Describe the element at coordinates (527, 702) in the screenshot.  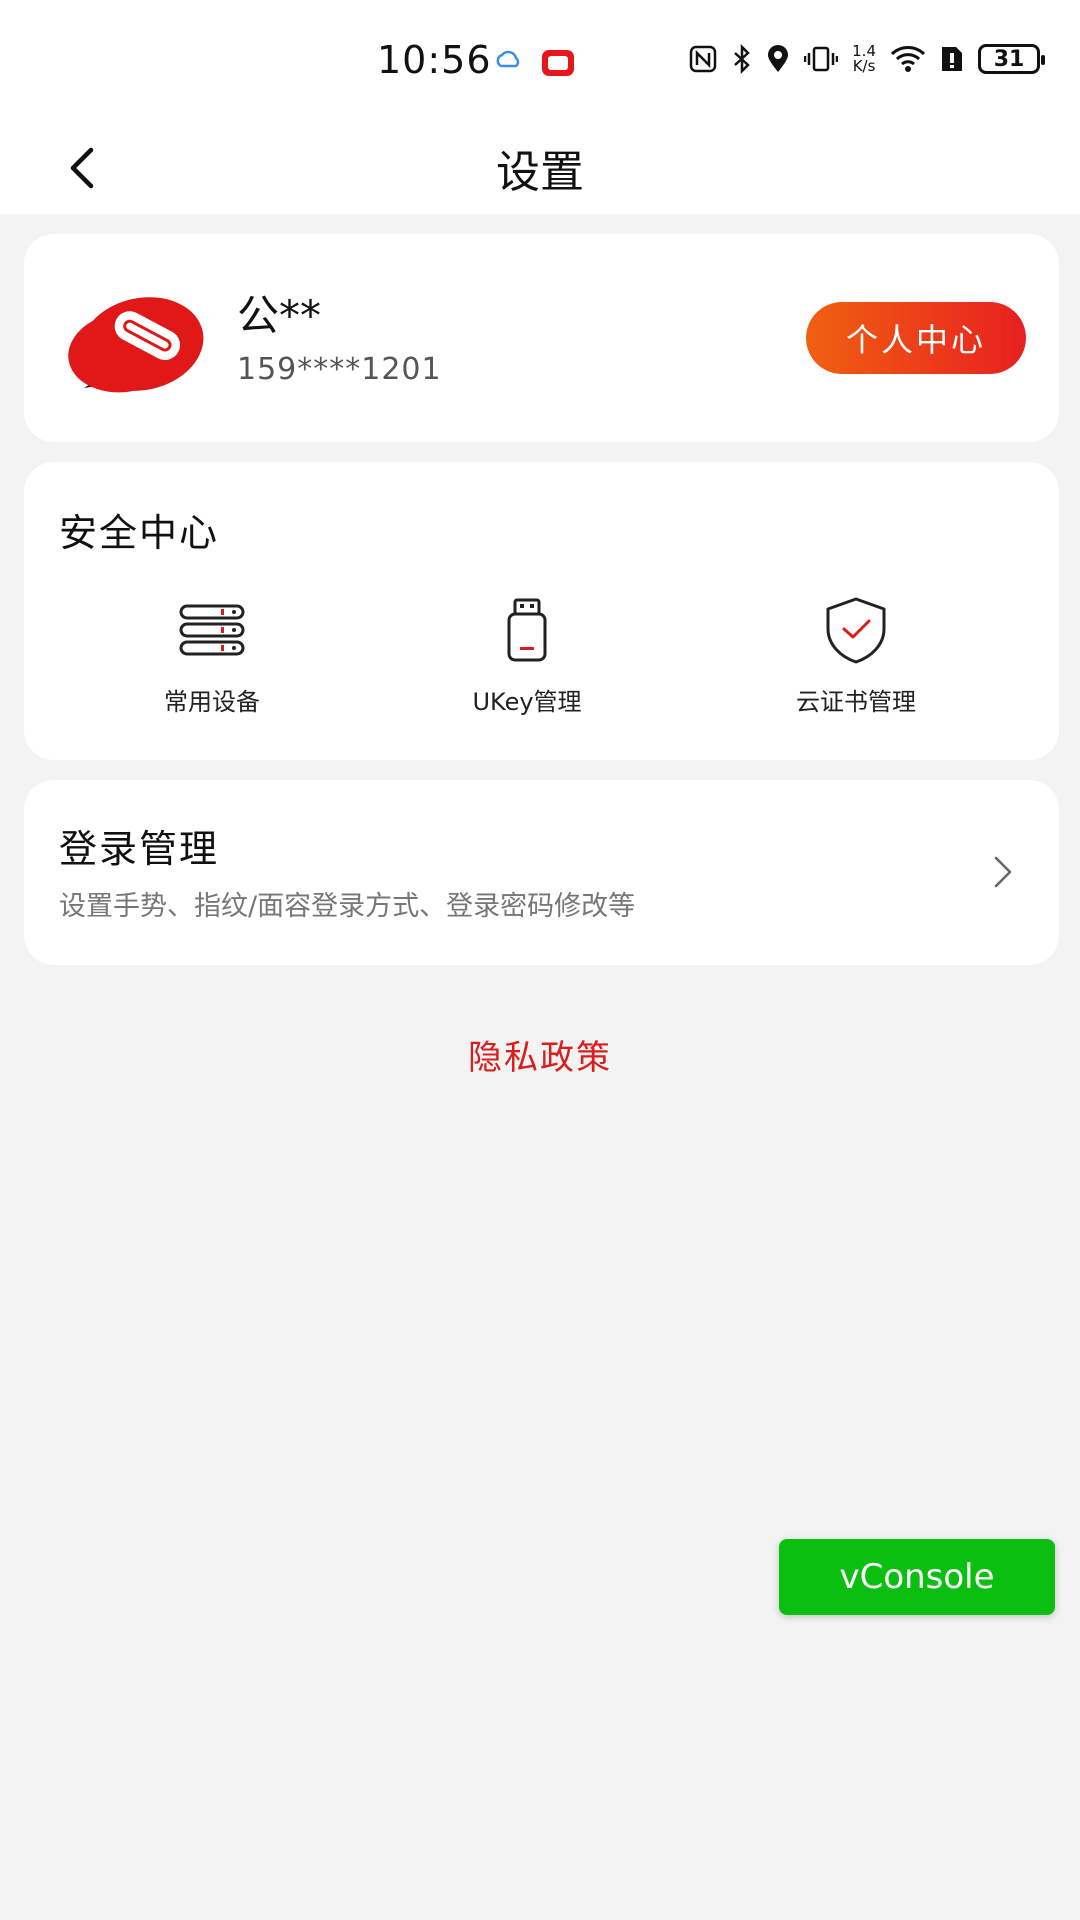
I see `ukey-management-label: UKey管理` at that location.